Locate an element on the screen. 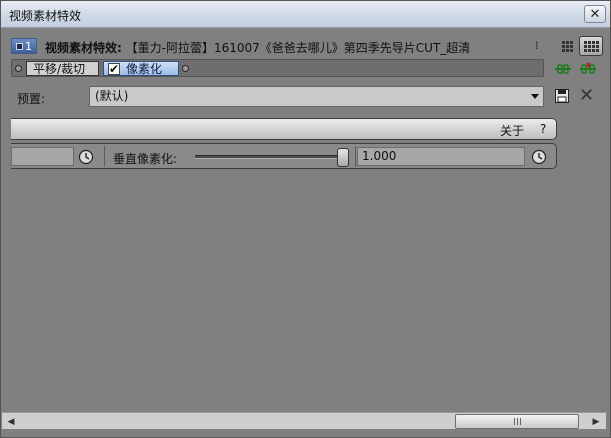  about-bar: 关于 ? is located at coordinates (284, 129).